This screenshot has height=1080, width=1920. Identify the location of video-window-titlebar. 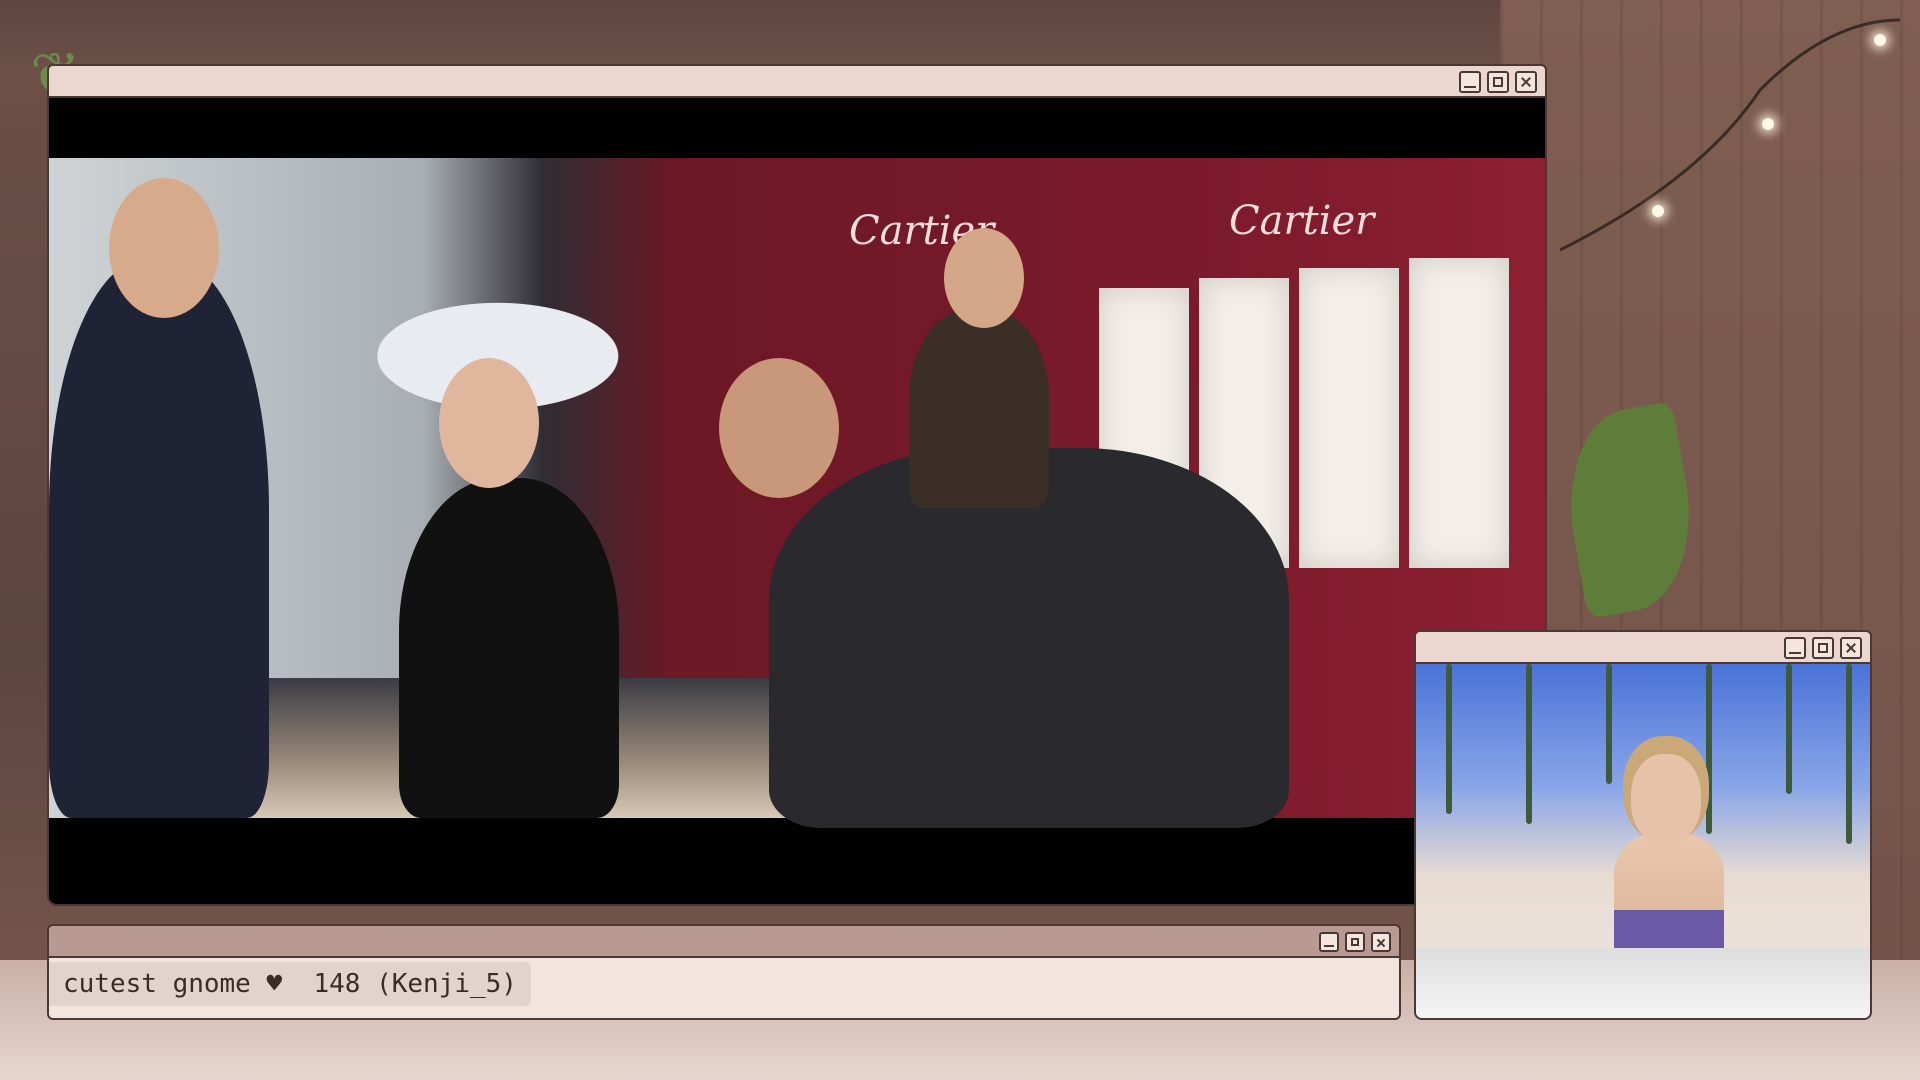
(797, 81).